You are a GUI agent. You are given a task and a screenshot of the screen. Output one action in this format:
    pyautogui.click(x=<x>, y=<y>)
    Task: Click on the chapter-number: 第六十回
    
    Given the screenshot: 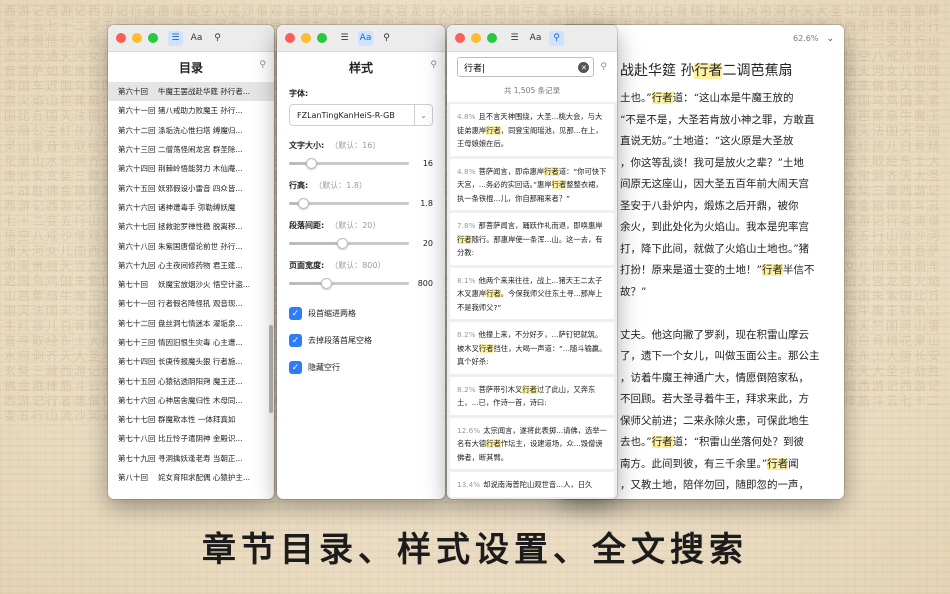 What is the action you would take?
    pyautogui.click(x=133, y=92)
    